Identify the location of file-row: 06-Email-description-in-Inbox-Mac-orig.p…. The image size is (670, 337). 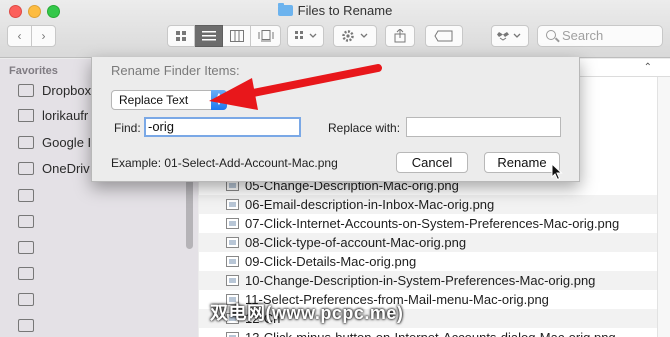
(428, 204).